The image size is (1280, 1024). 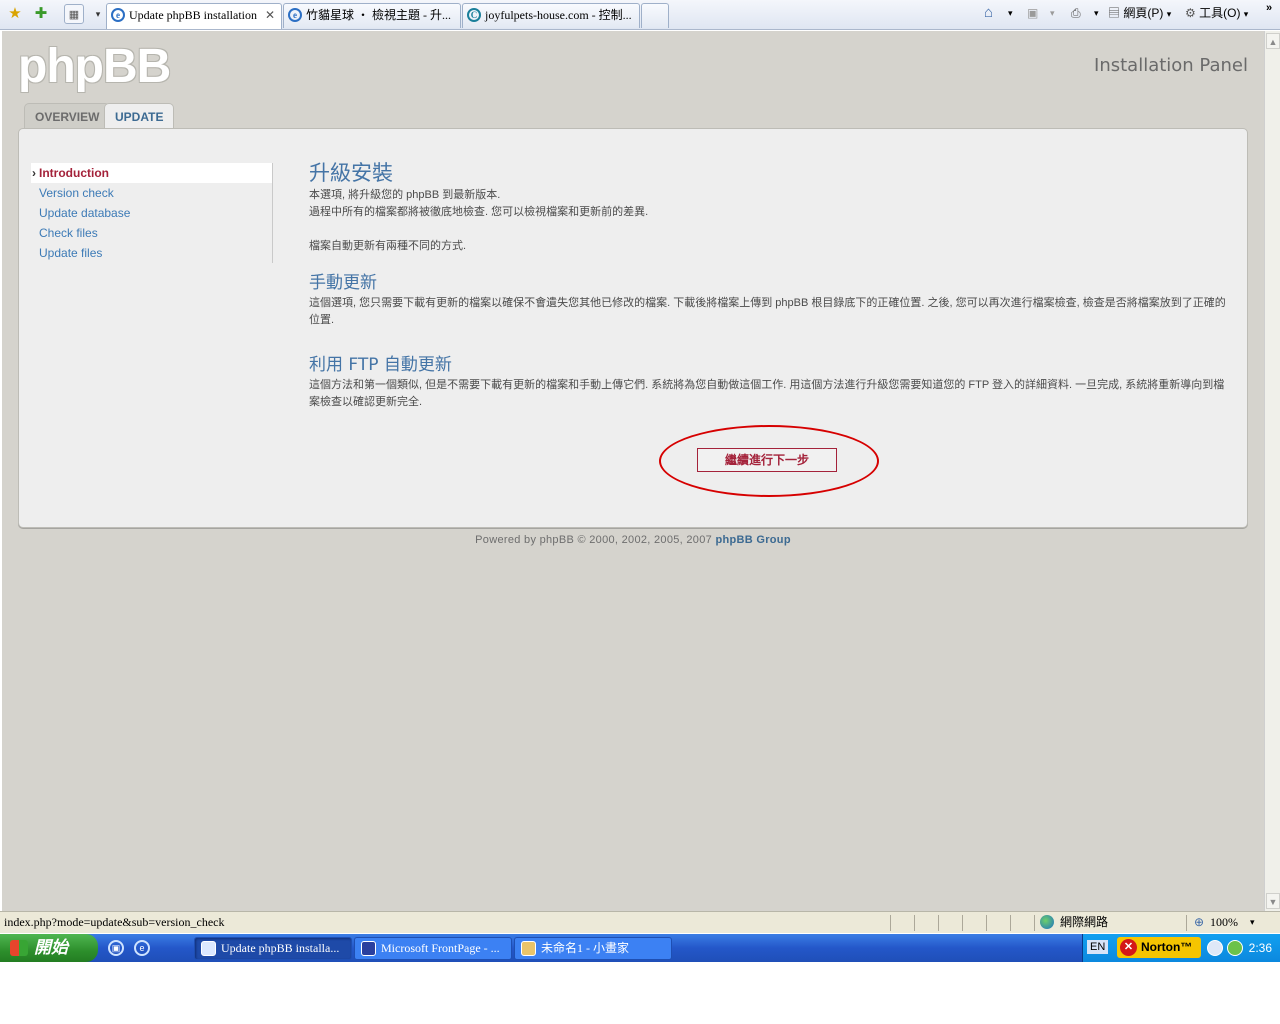 What do you see at coordinates (1171, 65) in the screenshot?
I see `panel-title: Installation Panel` at bounding box center [1171, 65].